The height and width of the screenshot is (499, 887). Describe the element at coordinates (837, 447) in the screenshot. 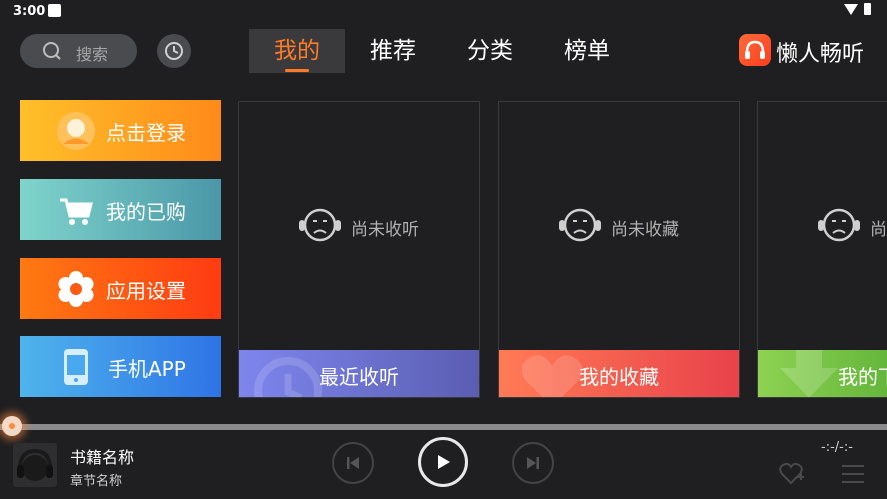

I see `playback-time: -:-/-:-` at that location.